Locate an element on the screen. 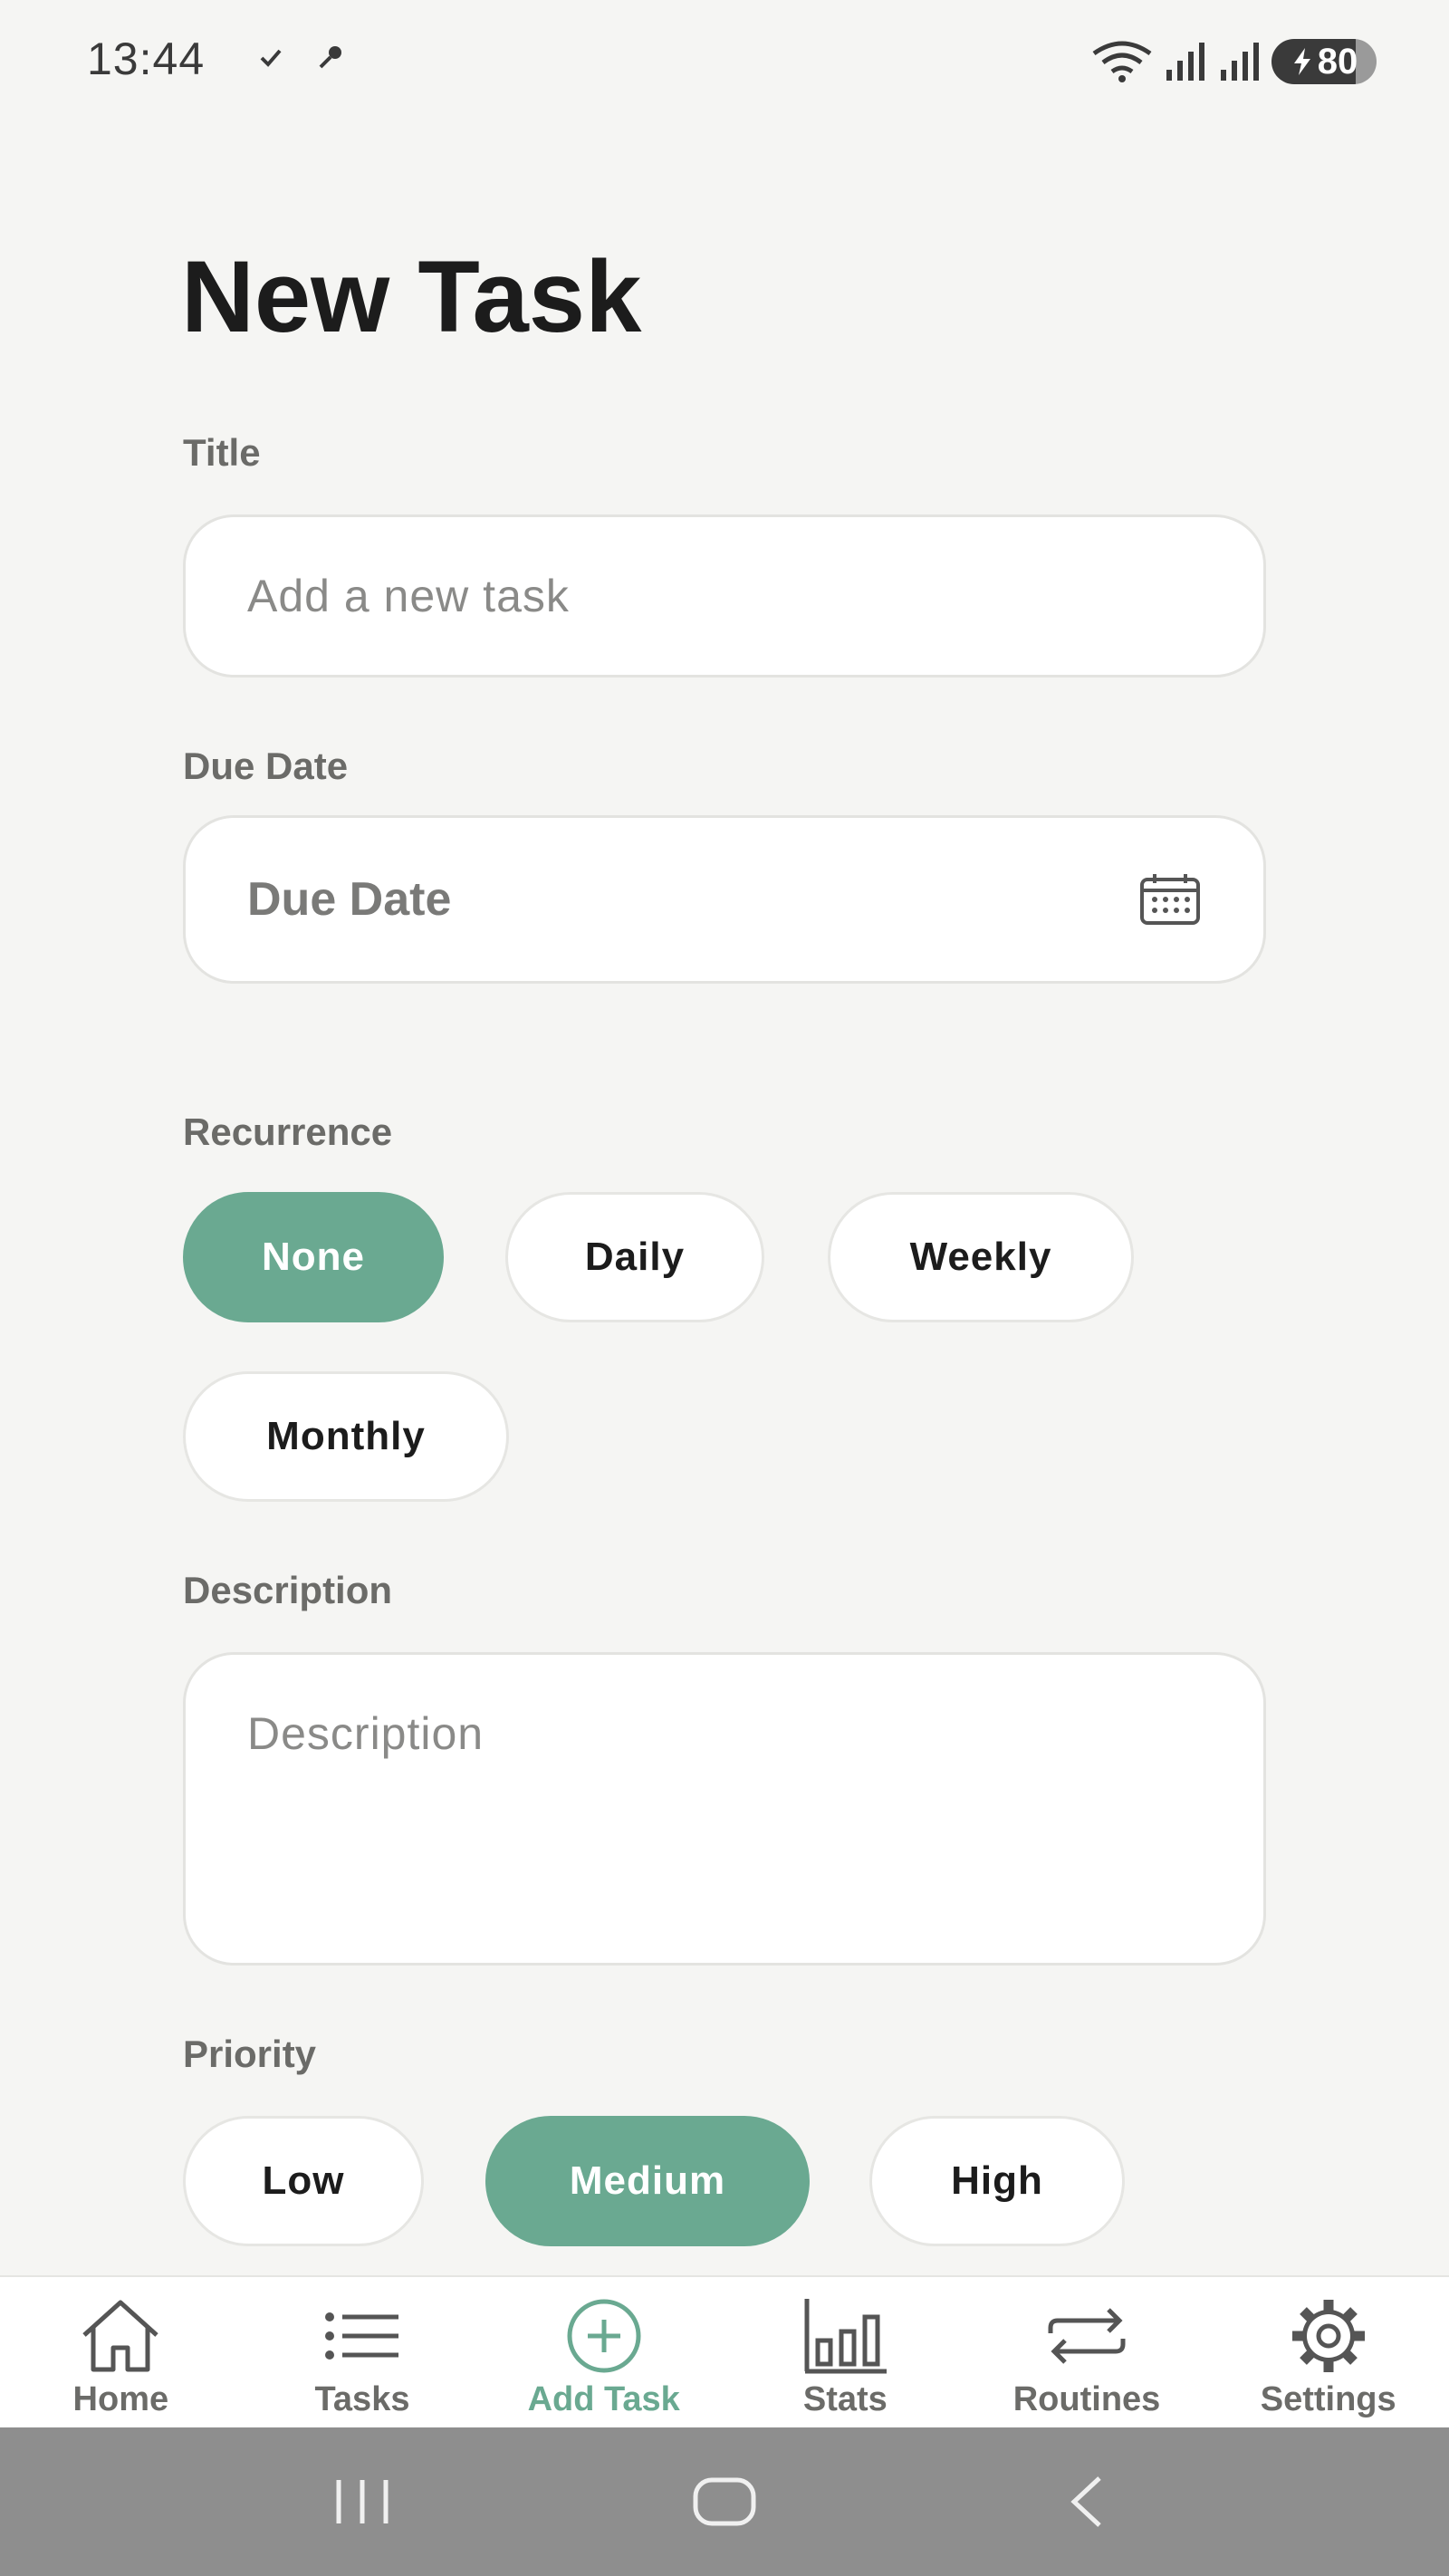  recents-icon is located at coordinates (362, 2502).